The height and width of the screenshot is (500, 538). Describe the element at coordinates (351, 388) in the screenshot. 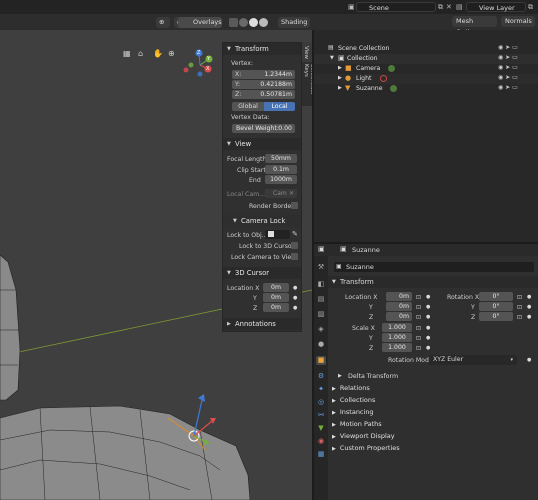

I see `relations-section: ▶ Relations` at that location.